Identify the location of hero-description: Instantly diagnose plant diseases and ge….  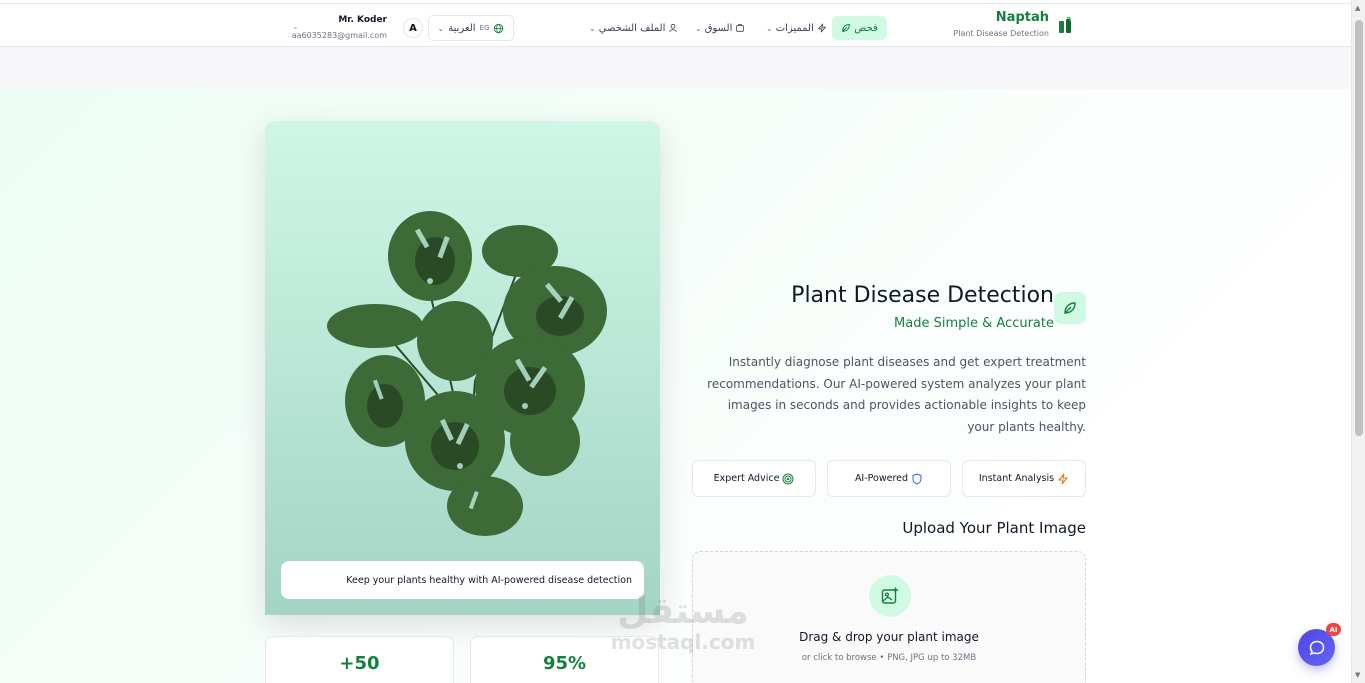
(896, 394).